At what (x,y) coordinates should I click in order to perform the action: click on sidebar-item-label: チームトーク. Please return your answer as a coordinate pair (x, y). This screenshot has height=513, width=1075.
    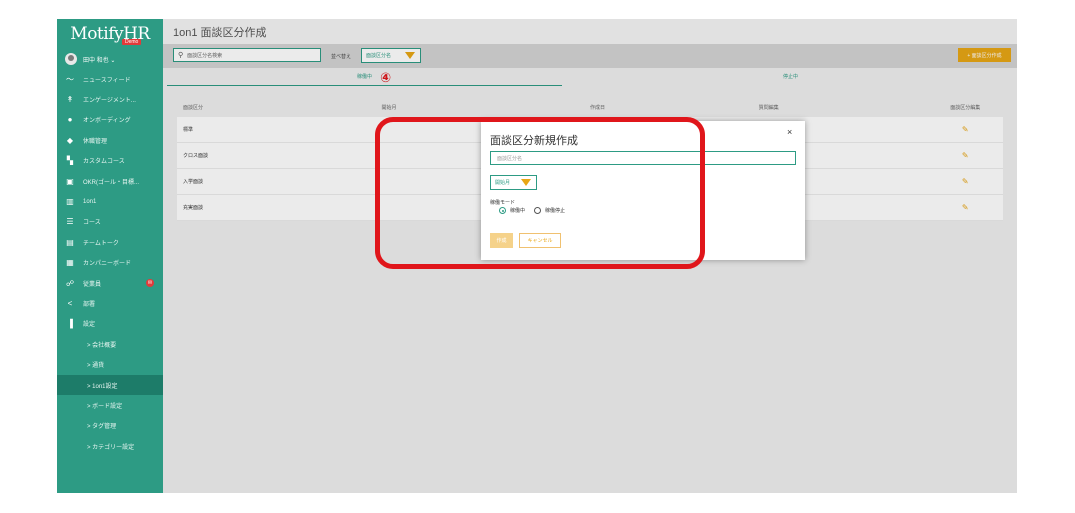
    Looking at the image, I should click on (101, 243).